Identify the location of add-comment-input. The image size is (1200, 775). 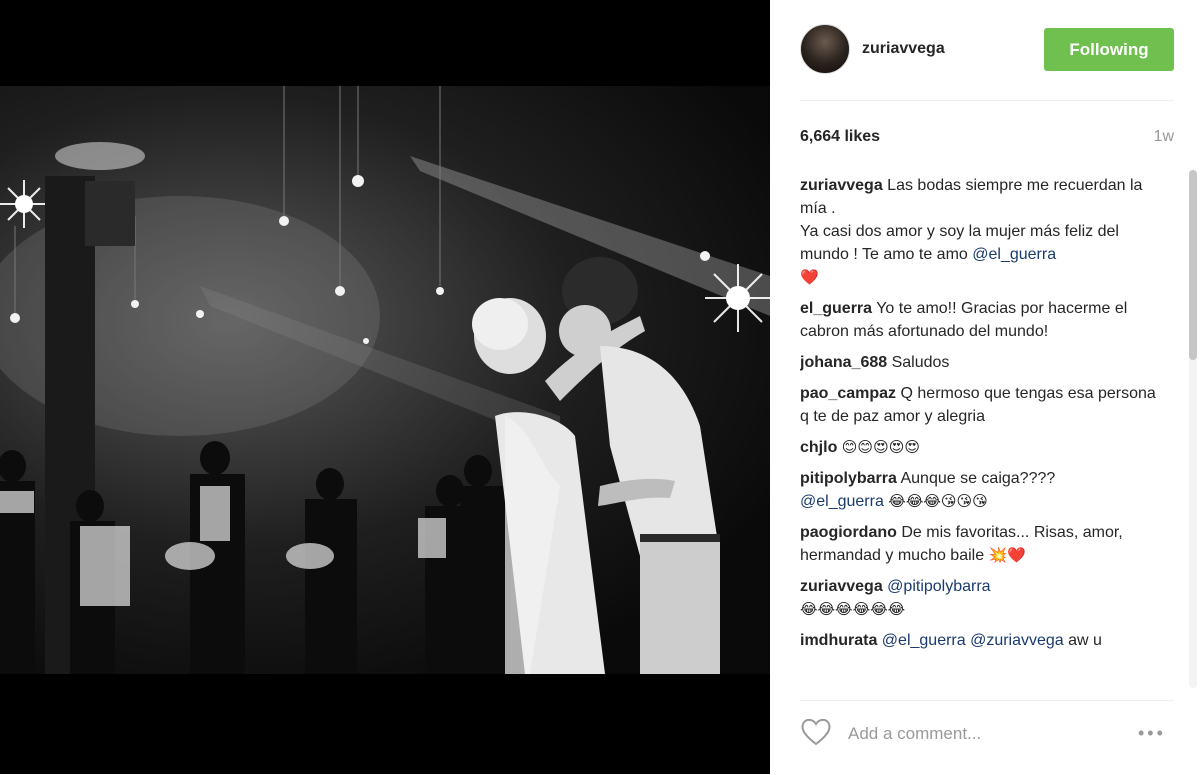
(978, 734).